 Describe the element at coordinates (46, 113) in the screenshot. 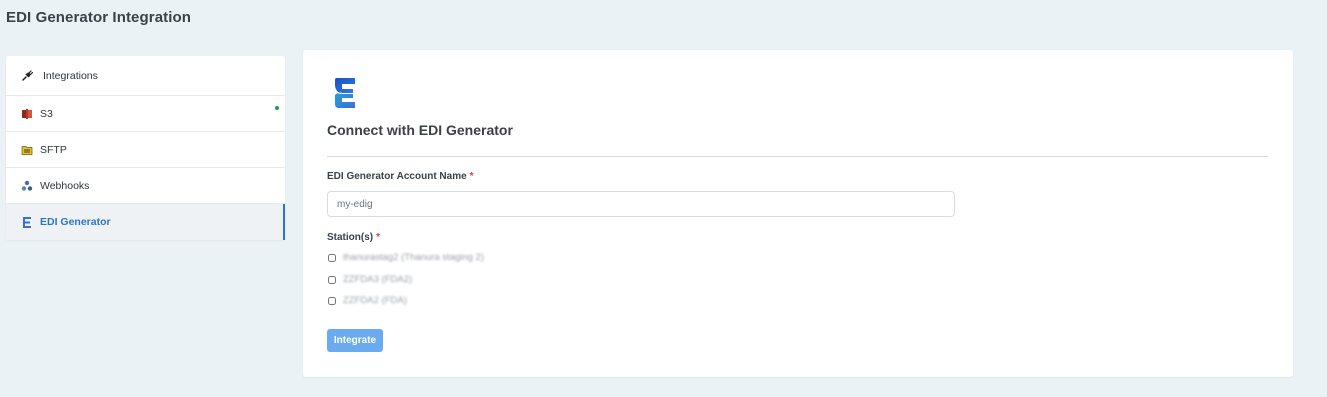

I see `sidebar-item-label: S3` at that location.